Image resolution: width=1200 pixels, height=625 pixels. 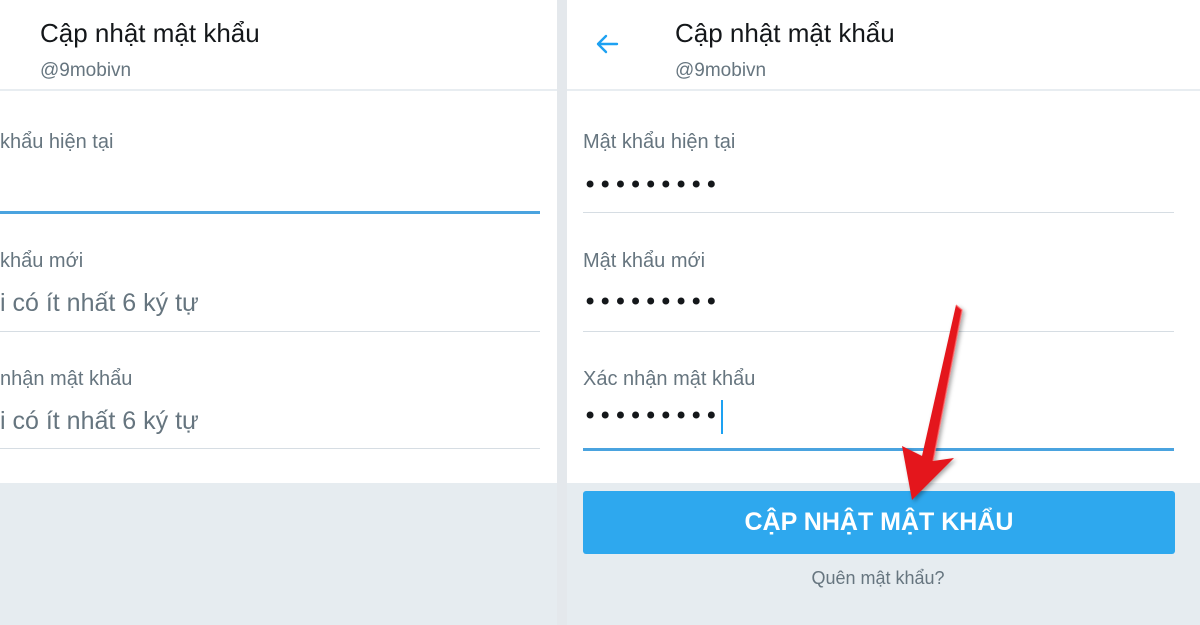 I want to click on new-password-field: •••••••••, so click(x=651, y=302).